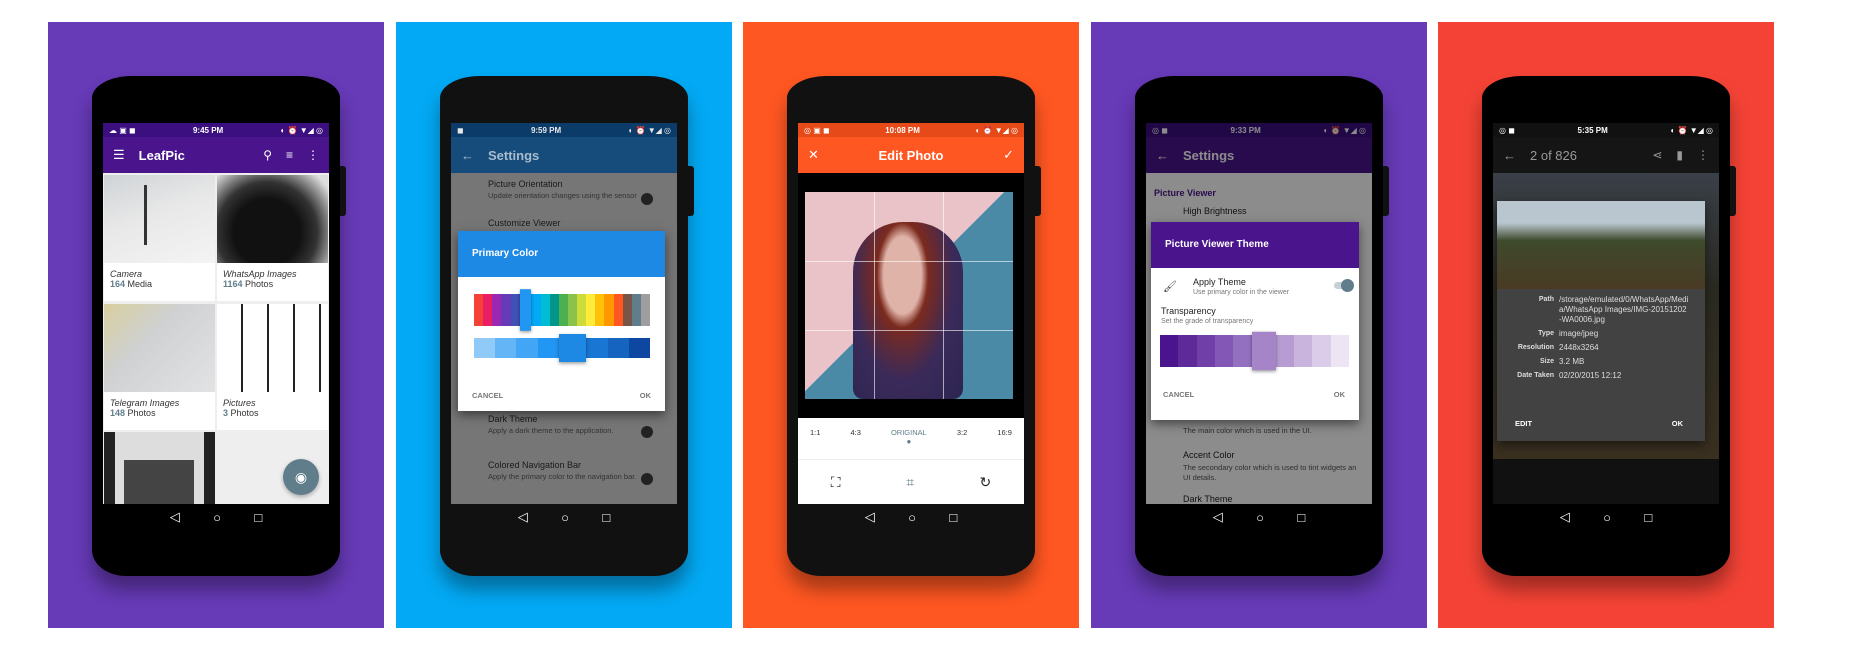  I want to click on nav-bar-toggle, so click(647, 479).